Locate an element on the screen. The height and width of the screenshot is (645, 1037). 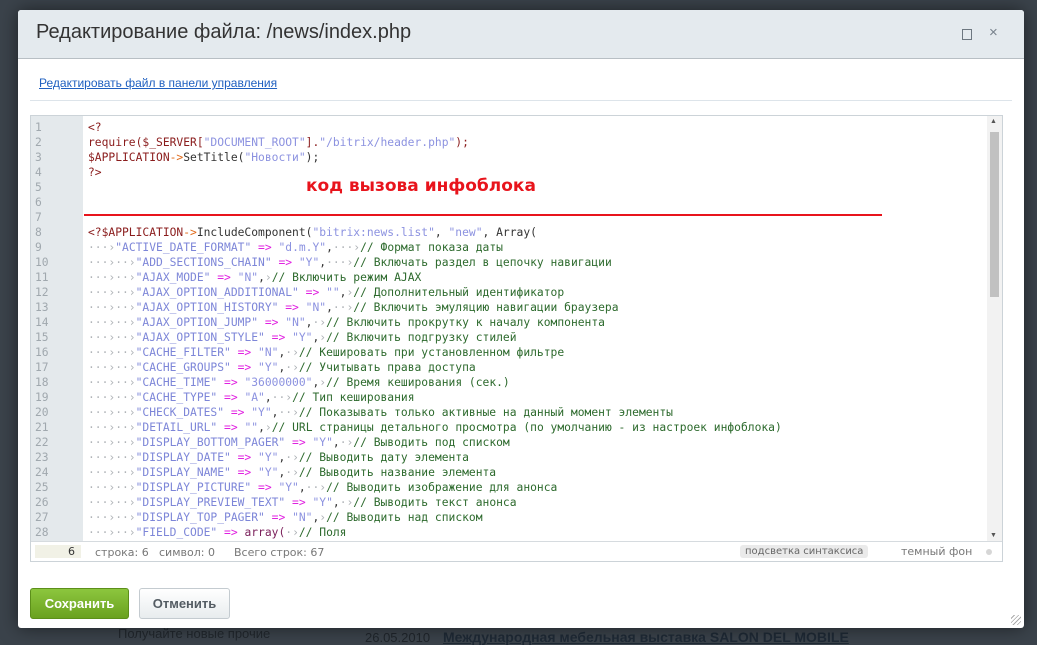
code-token: "DISPLAY_DATE" is located at coordinates (183, 457).